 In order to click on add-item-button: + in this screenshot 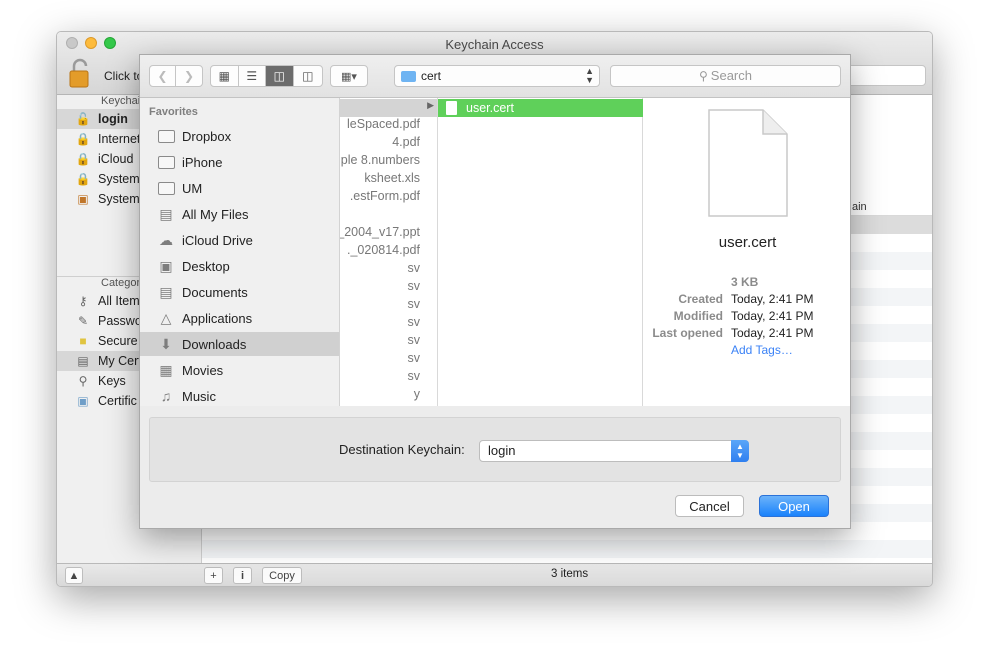, I will do `click(213, 575)`.